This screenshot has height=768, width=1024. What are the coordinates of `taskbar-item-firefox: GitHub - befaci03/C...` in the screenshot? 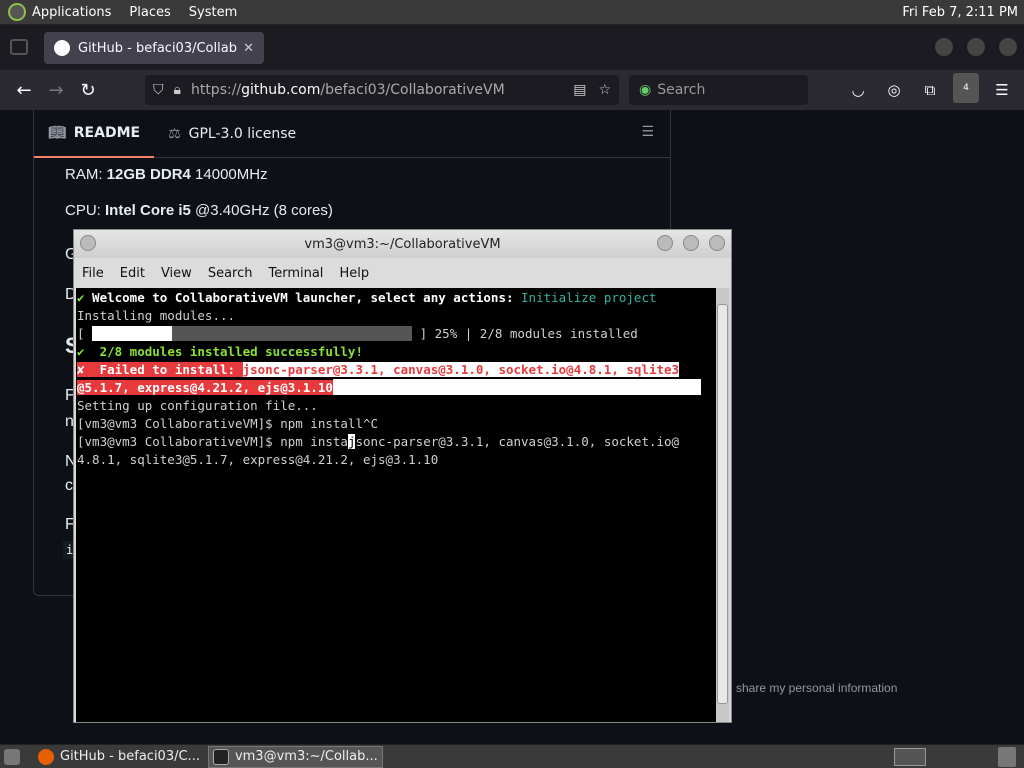 It's located at (119, 757).